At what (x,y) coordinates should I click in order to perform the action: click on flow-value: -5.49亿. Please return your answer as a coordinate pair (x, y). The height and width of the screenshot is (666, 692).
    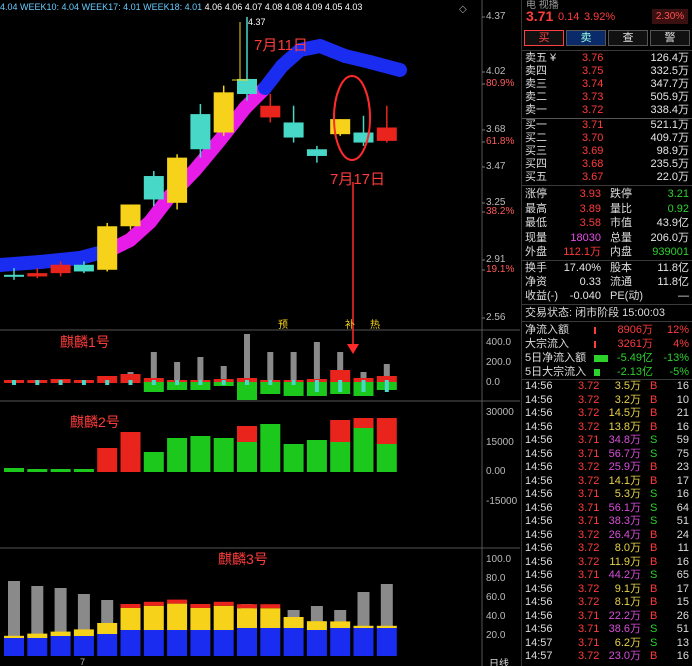
    Looking at the image, I should click on (634, 358).